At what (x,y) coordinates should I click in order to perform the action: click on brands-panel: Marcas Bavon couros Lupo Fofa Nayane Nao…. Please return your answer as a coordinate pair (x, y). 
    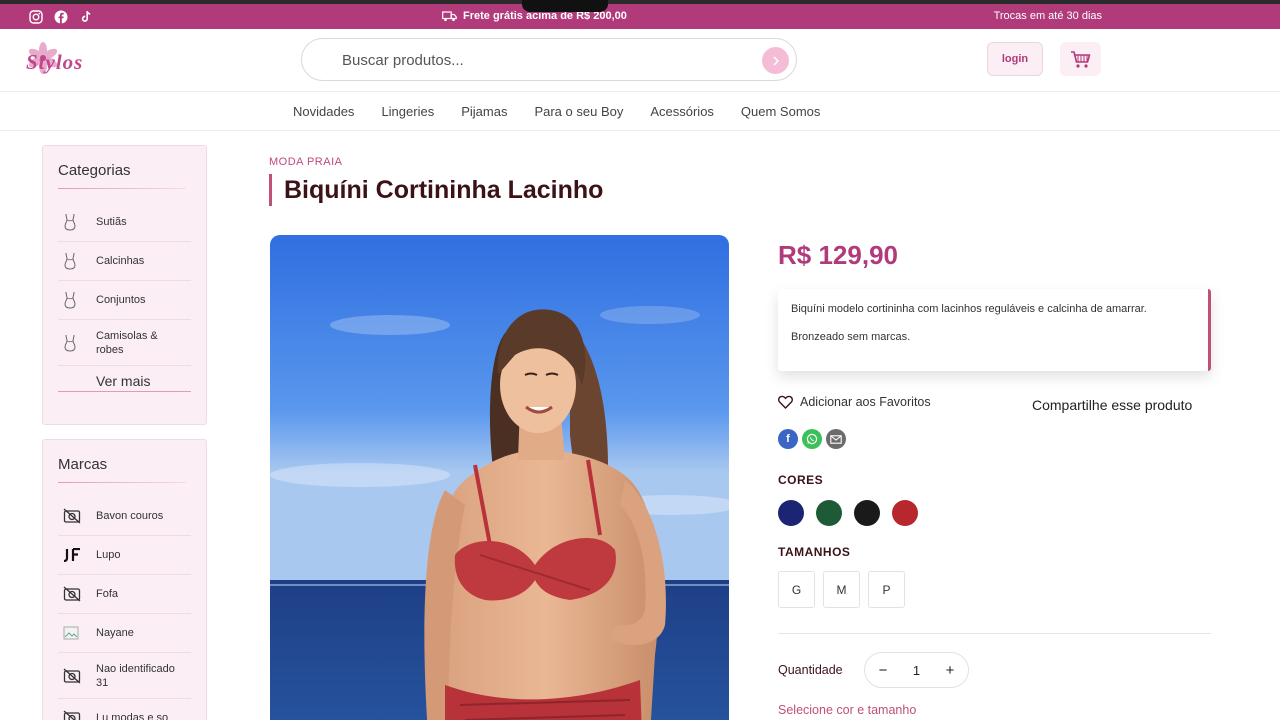
    Looking at the image, I should click on (124, 579).